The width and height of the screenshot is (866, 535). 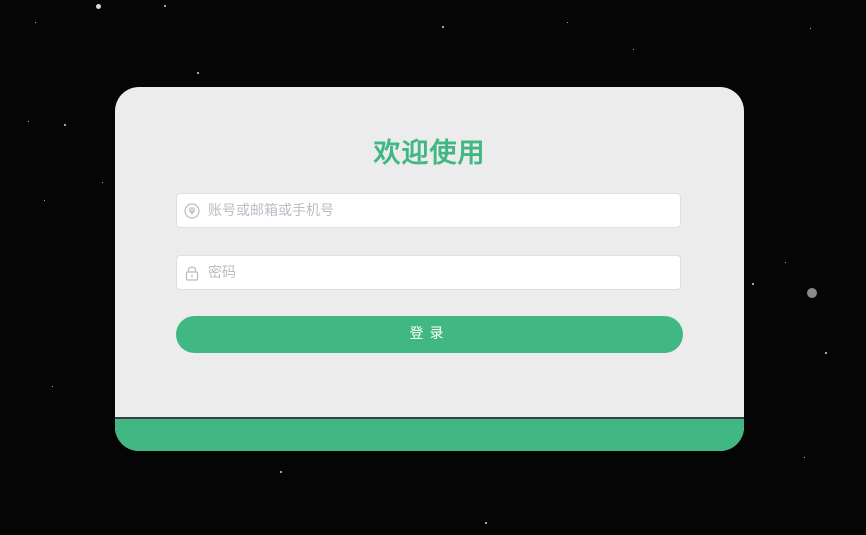 I want to click on user-icon, so click(x=192, y=211).